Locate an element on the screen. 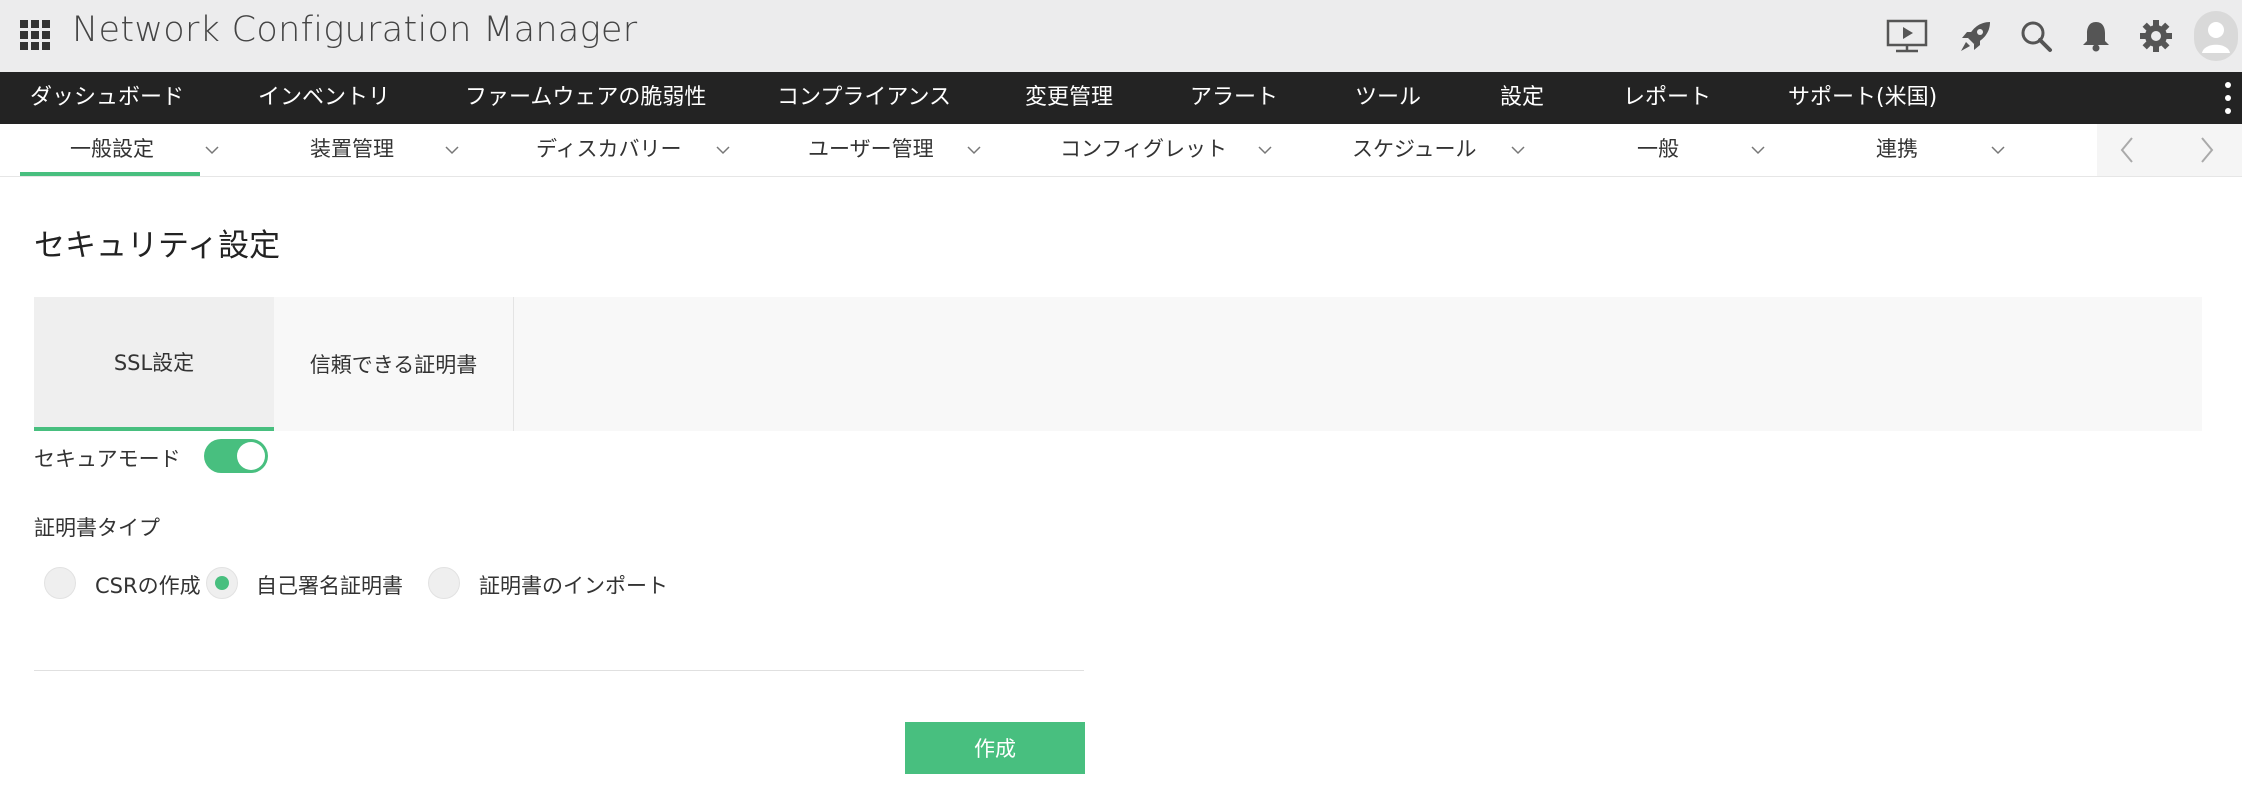 This screenshot has width=2242, height=797. subnav-device-management: 装置管理 is located at coordinates (352, 150).